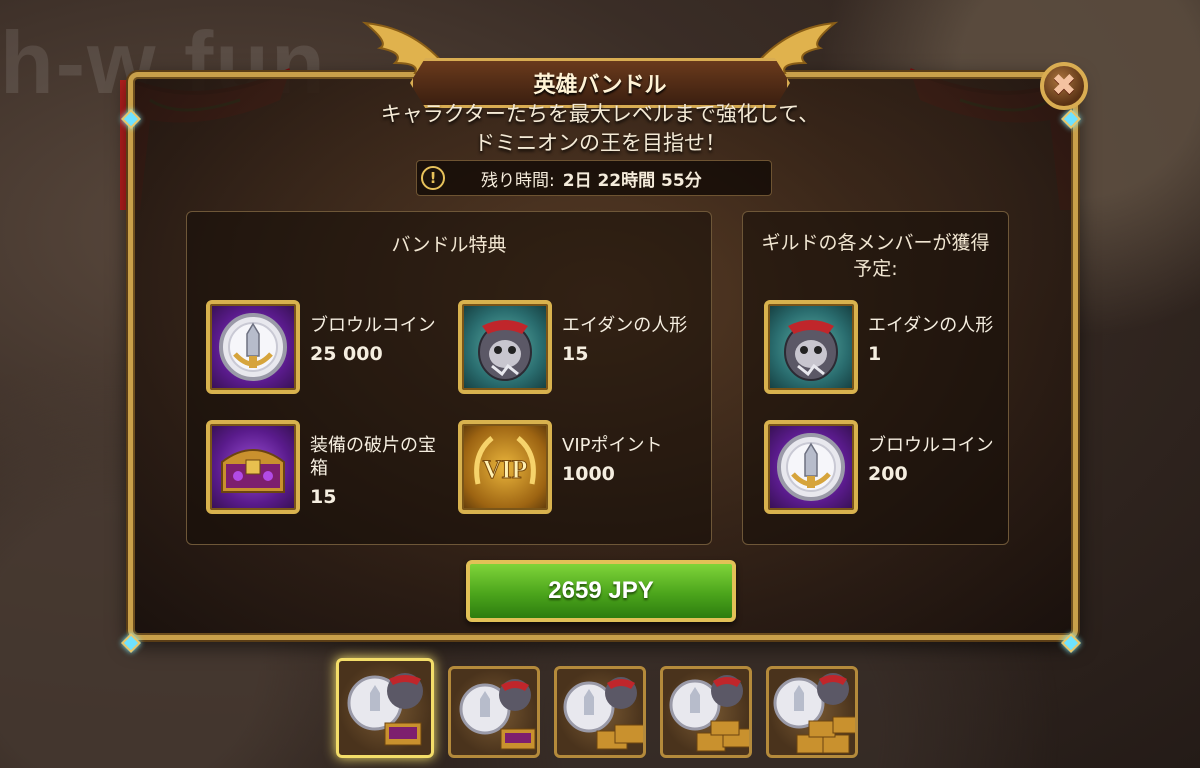 The height and width of the screenshot is (768, 1200). I want to click on bundle-tier-tabs, so click(606, 708).